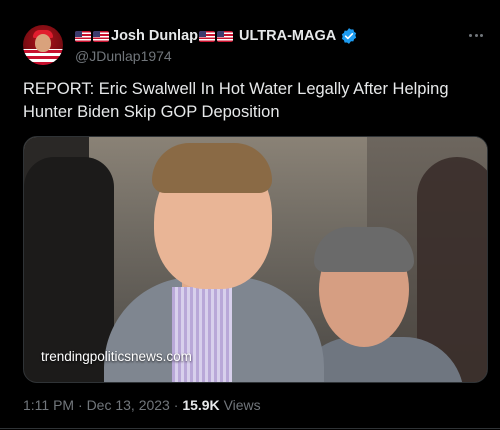 Image resolution: width=500 pixels, height=430 pixels. I want to click on views-count: 15.9K, so click(201, 405).